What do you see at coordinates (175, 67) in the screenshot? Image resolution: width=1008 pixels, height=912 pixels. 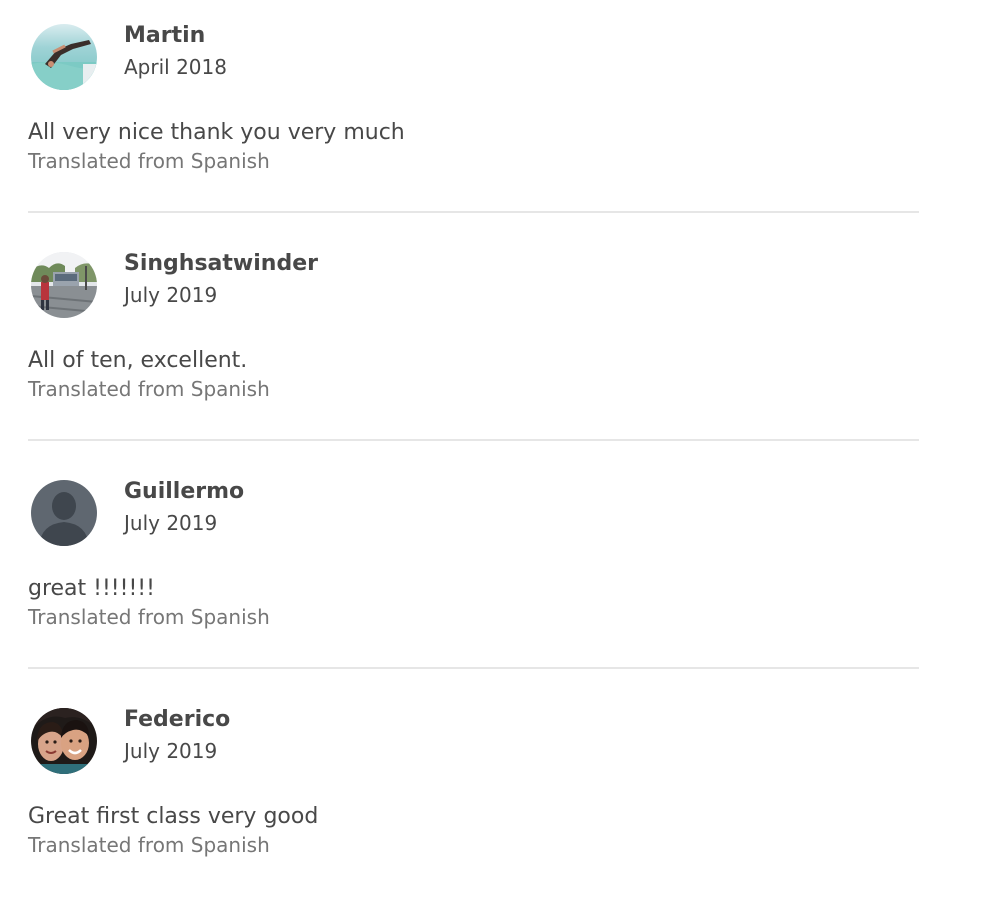 I see `review-date: April 2018` at bounding box center [175, 67].